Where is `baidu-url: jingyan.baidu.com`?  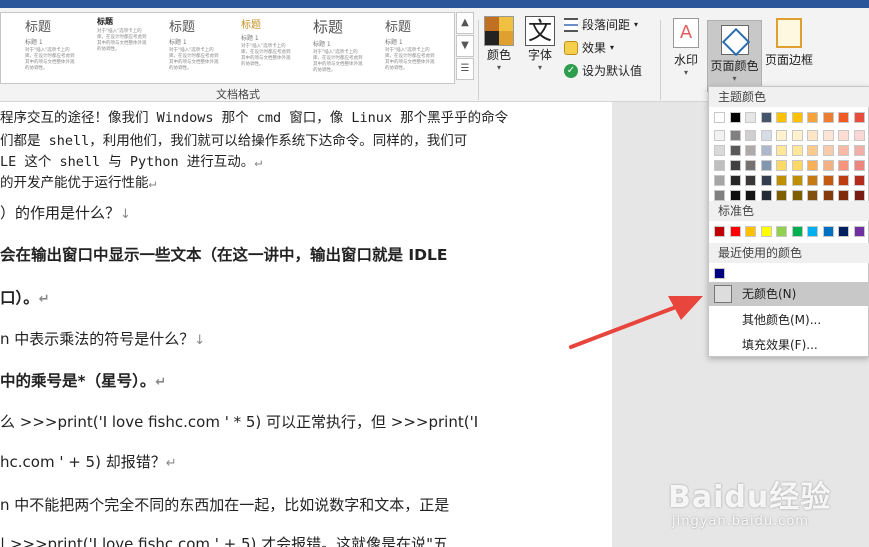 baidu-url: jingyan.baidu.com is located at coordinates (740, 521).